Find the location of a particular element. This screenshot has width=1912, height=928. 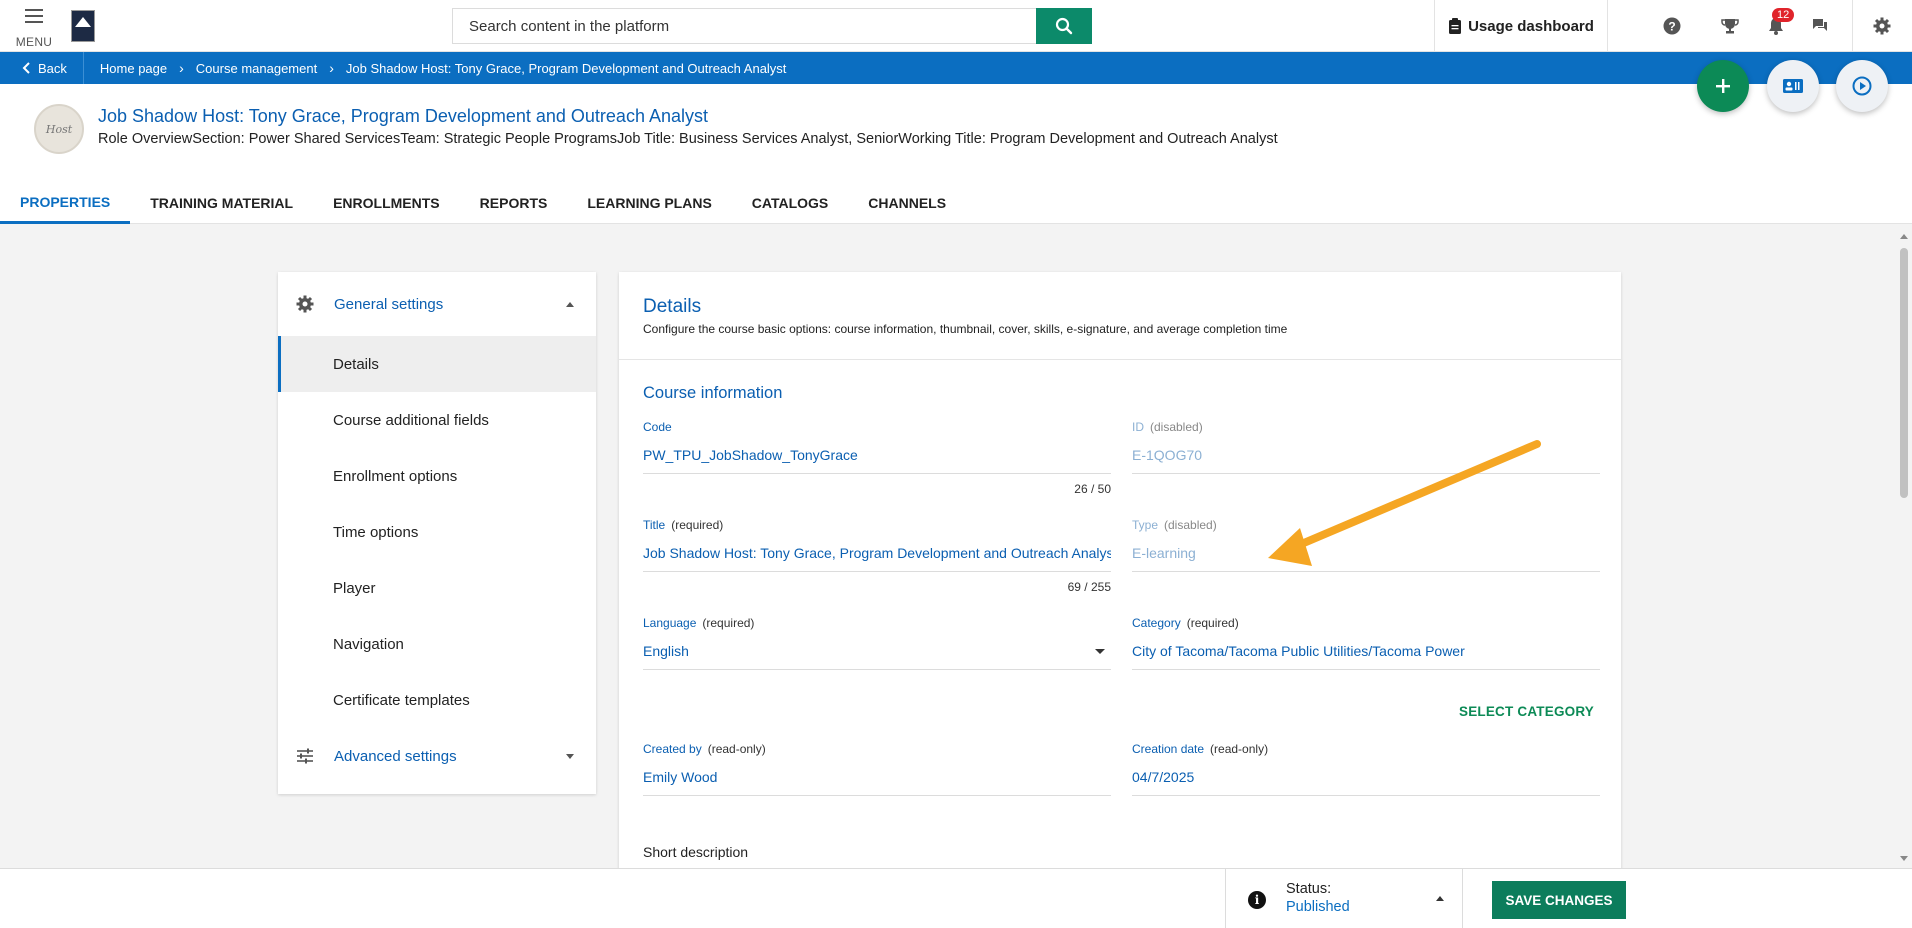

save-changes-button: SAVE CHANGES is located at coordinates (1559, 900).